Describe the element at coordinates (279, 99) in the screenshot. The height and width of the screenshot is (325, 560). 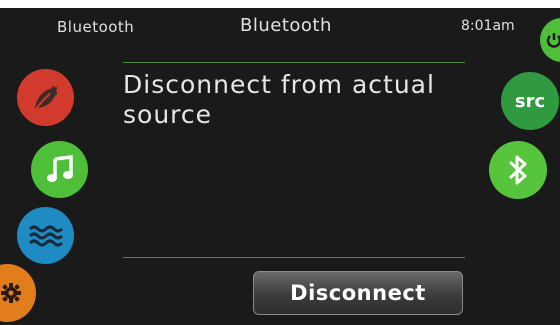
I see `disconnect-message: Disconnect from actual source` at that location.